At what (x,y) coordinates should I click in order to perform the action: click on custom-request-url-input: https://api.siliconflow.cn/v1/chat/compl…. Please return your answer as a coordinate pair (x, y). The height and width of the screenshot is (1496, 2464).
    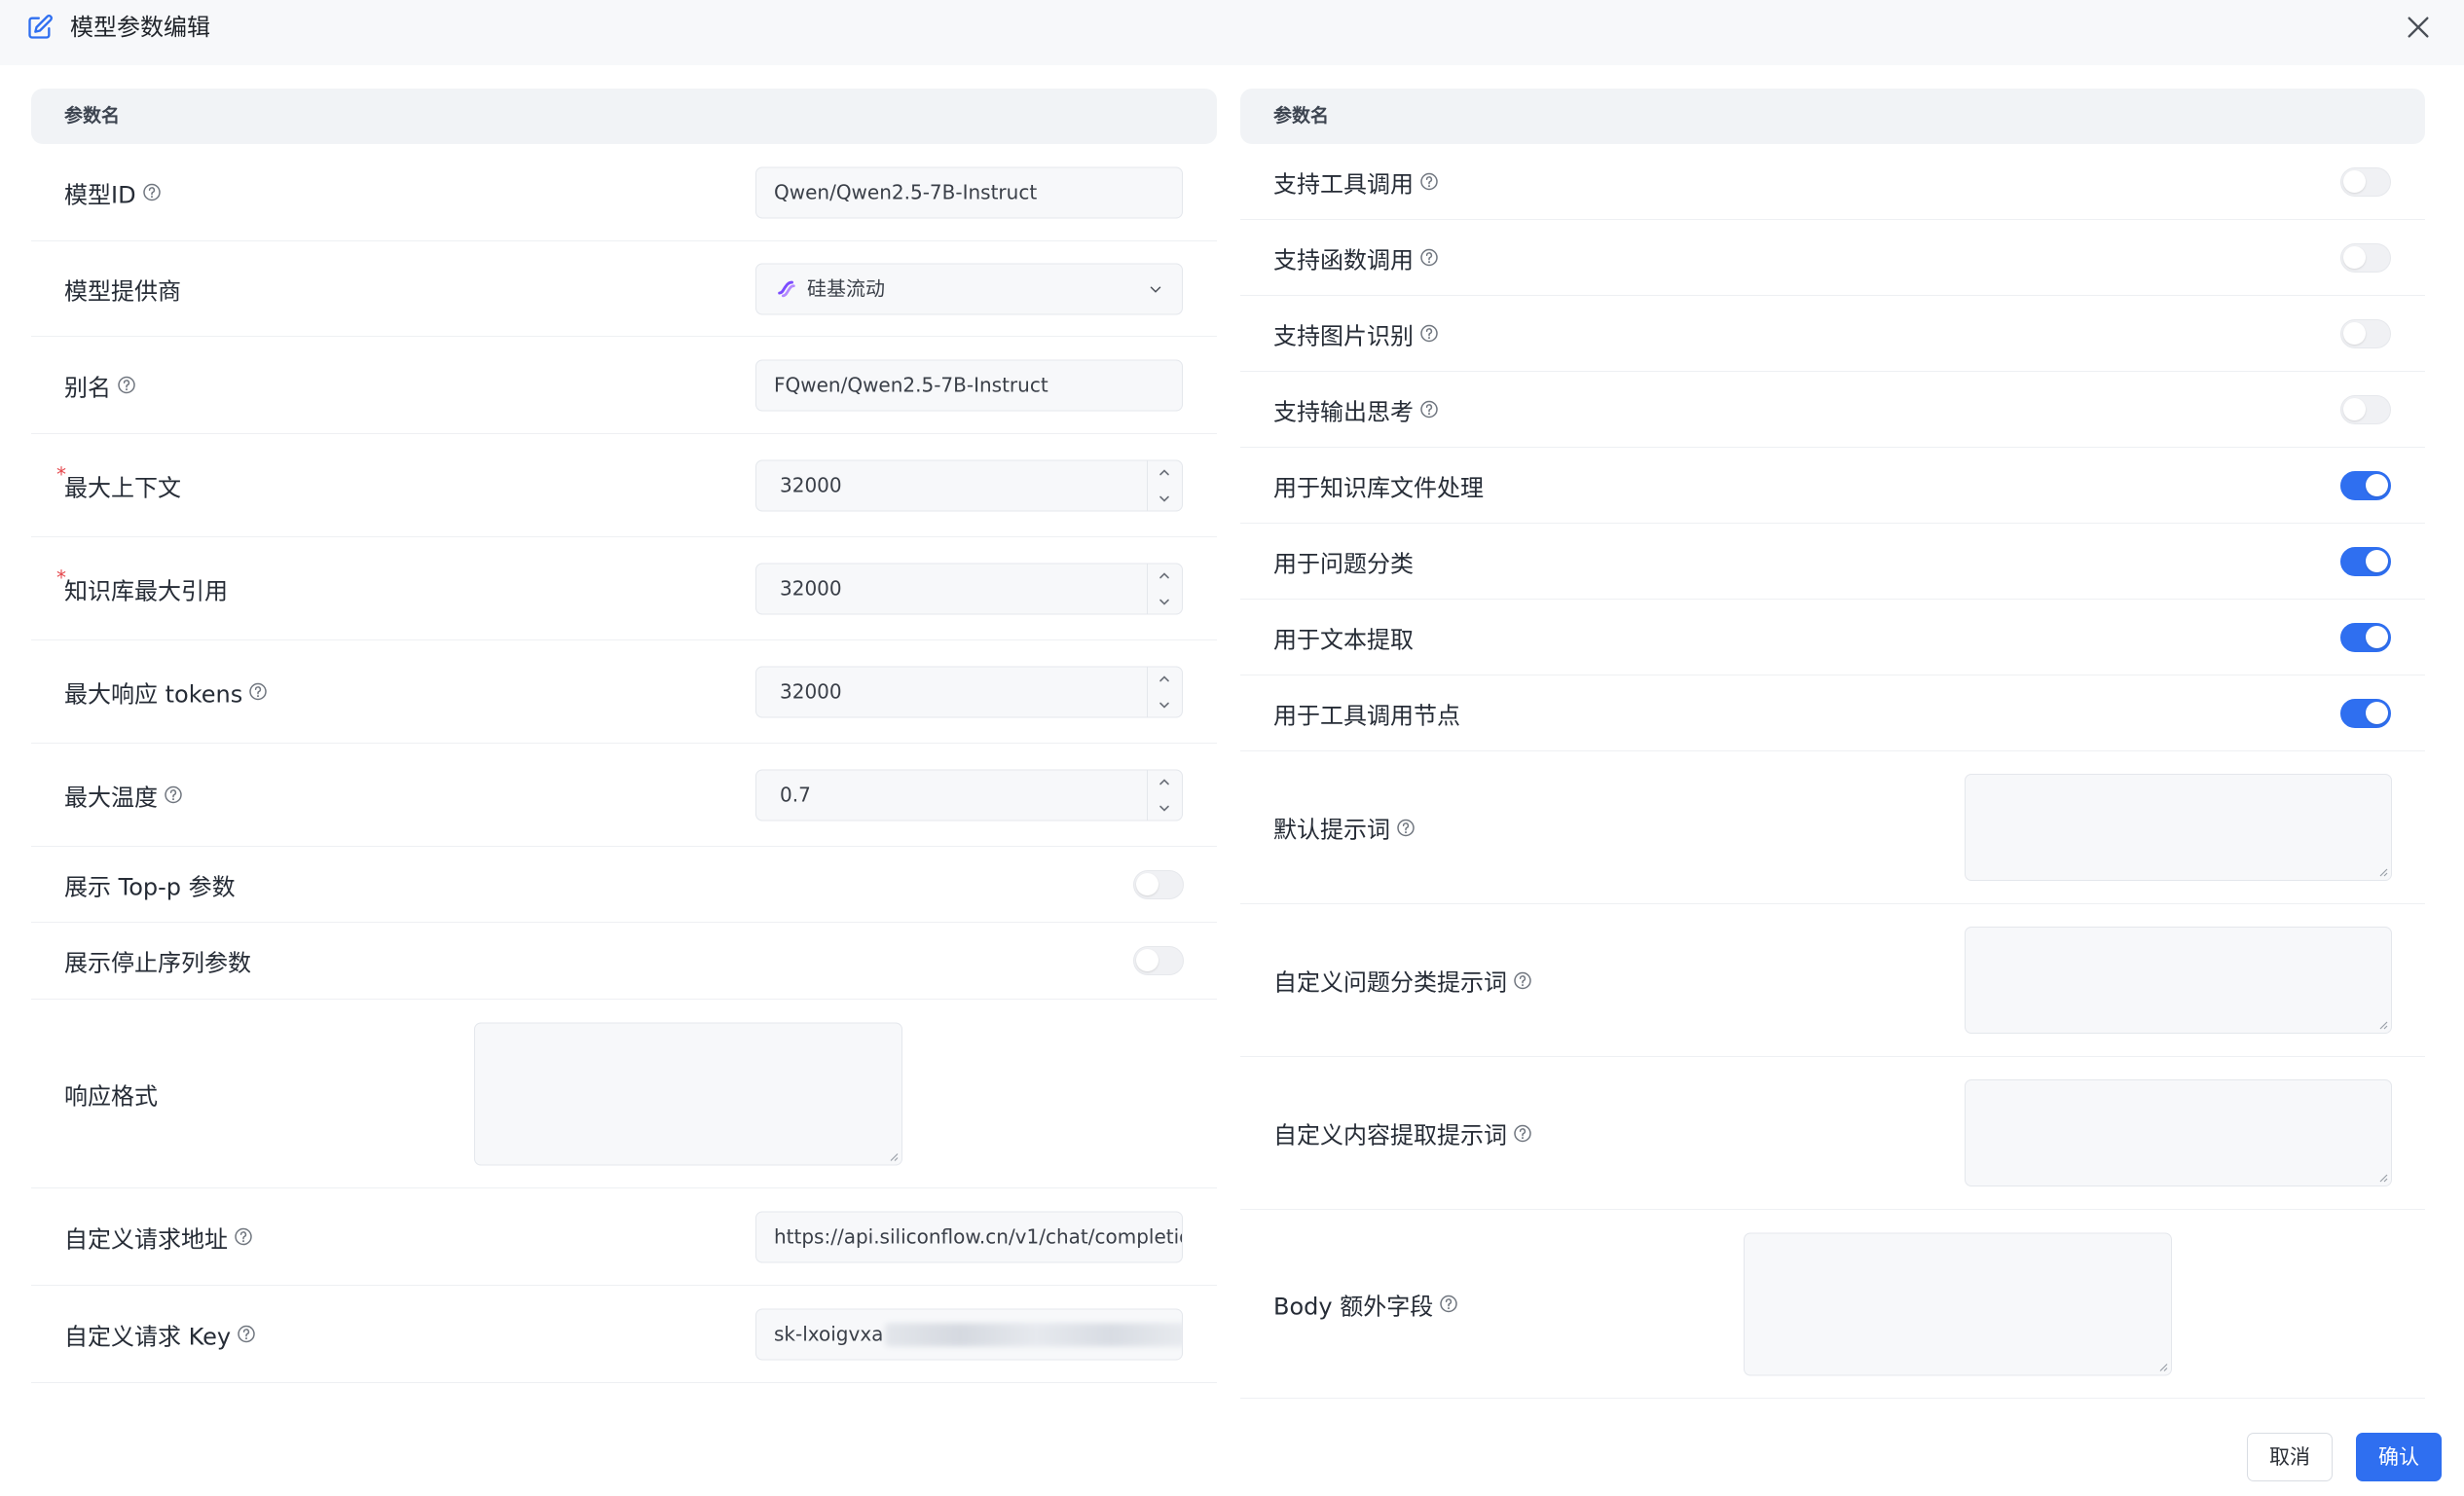
    Looking at the image, I should click on (969, 1236).